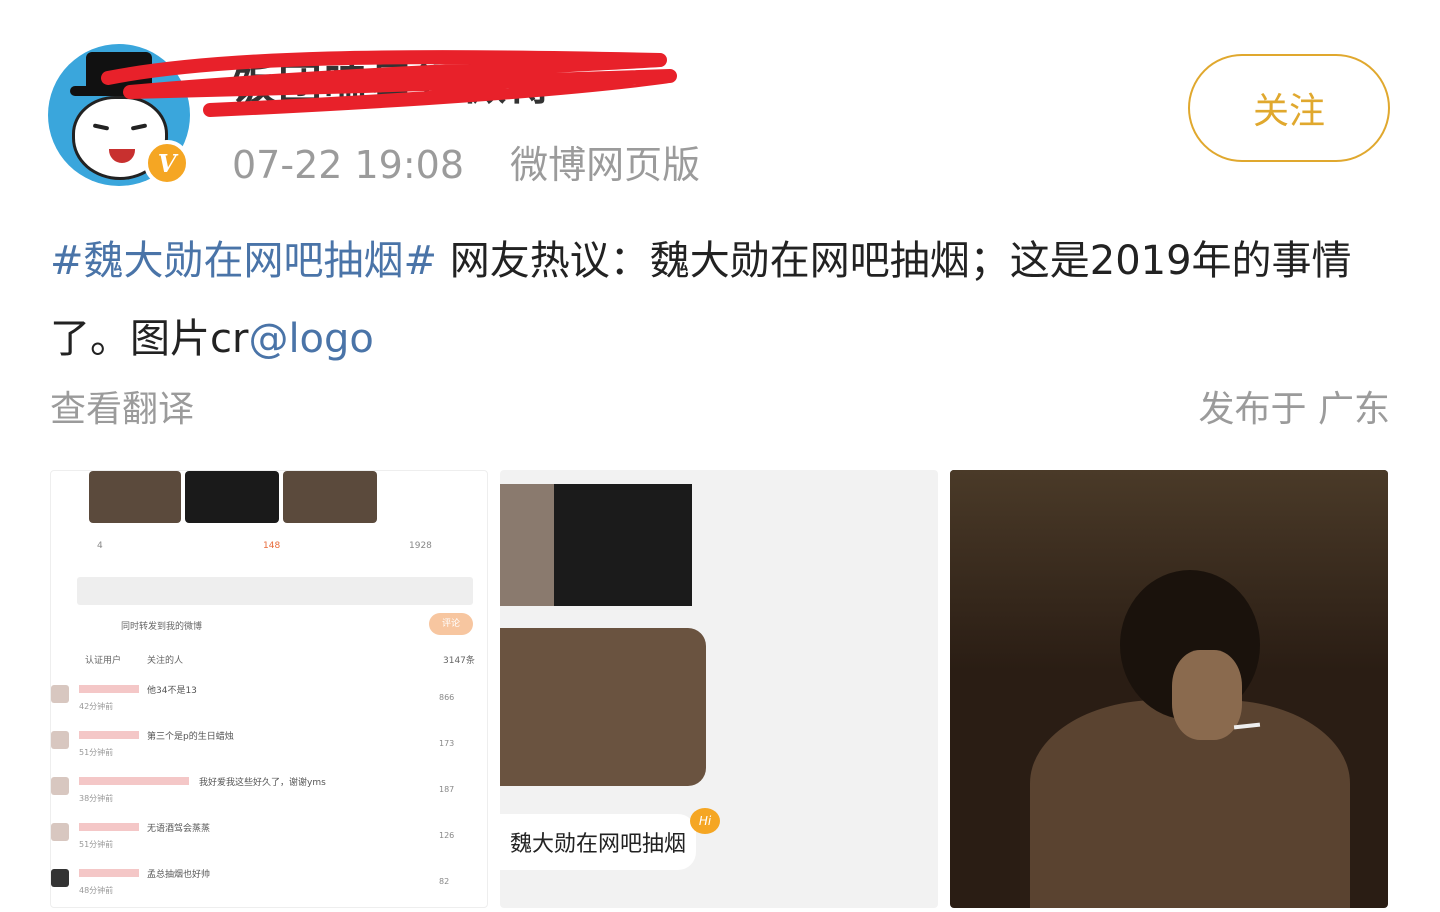 This screenshot has height=912, width=1440. What do you see at coordinates (243, 261) in the screenshot?
I see `hashtag-link: #魏大勋在网吧抽烟#` at bounding box center [243, 261].